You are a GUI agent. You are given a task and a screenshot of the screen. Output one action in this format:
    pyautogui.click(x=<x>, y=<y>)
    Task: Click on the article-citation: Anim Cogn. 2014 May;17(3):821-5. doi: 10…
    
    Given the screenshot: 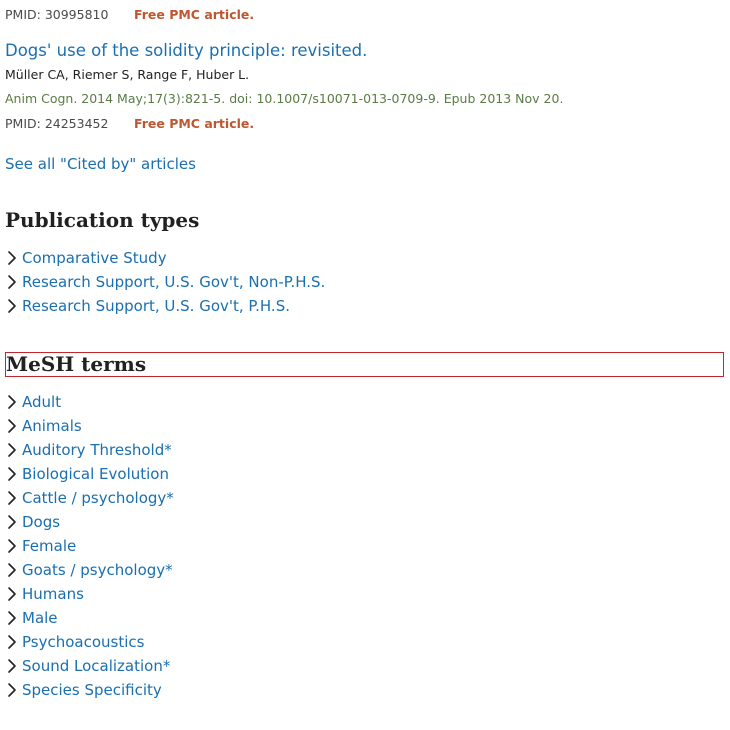 What is the action you would take?
    pyautogui.click(x=284, y=98)
    